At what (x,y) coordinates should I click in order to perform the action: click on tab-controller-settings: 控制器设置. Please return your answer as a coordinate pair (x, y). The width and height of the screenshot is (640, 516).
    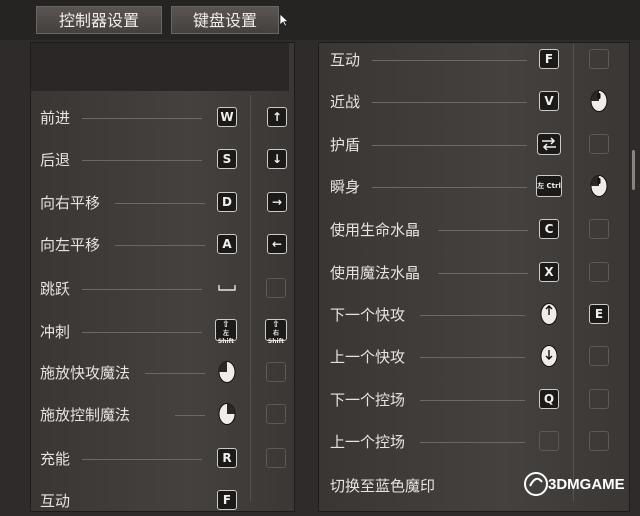
    Looking at the image, I should click on (99, 20).